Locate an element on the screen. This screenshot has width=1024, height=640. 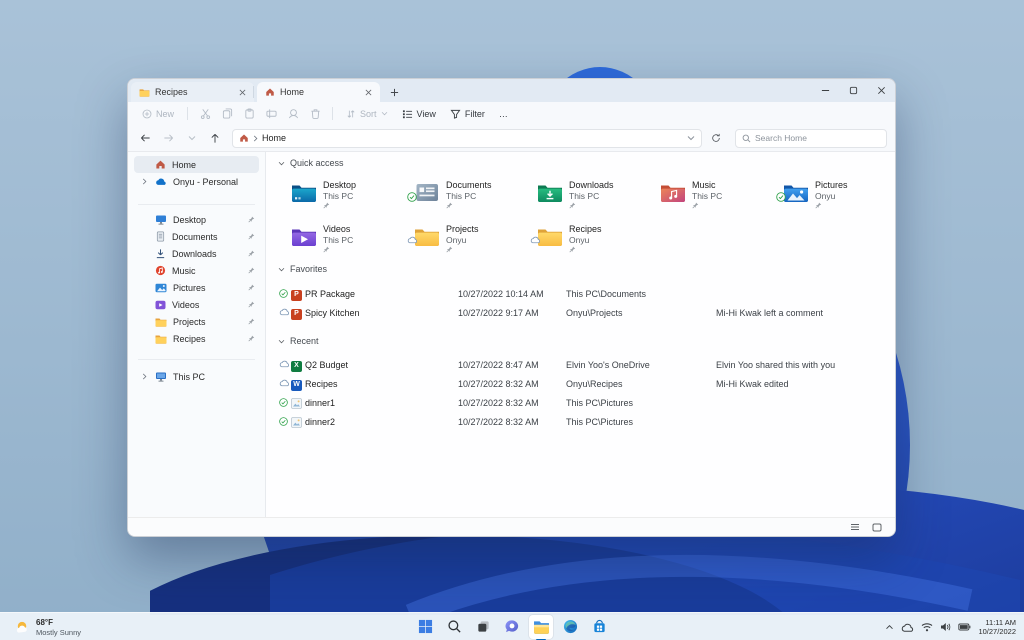
tab-home: Home is located at coordinates (318, 92).